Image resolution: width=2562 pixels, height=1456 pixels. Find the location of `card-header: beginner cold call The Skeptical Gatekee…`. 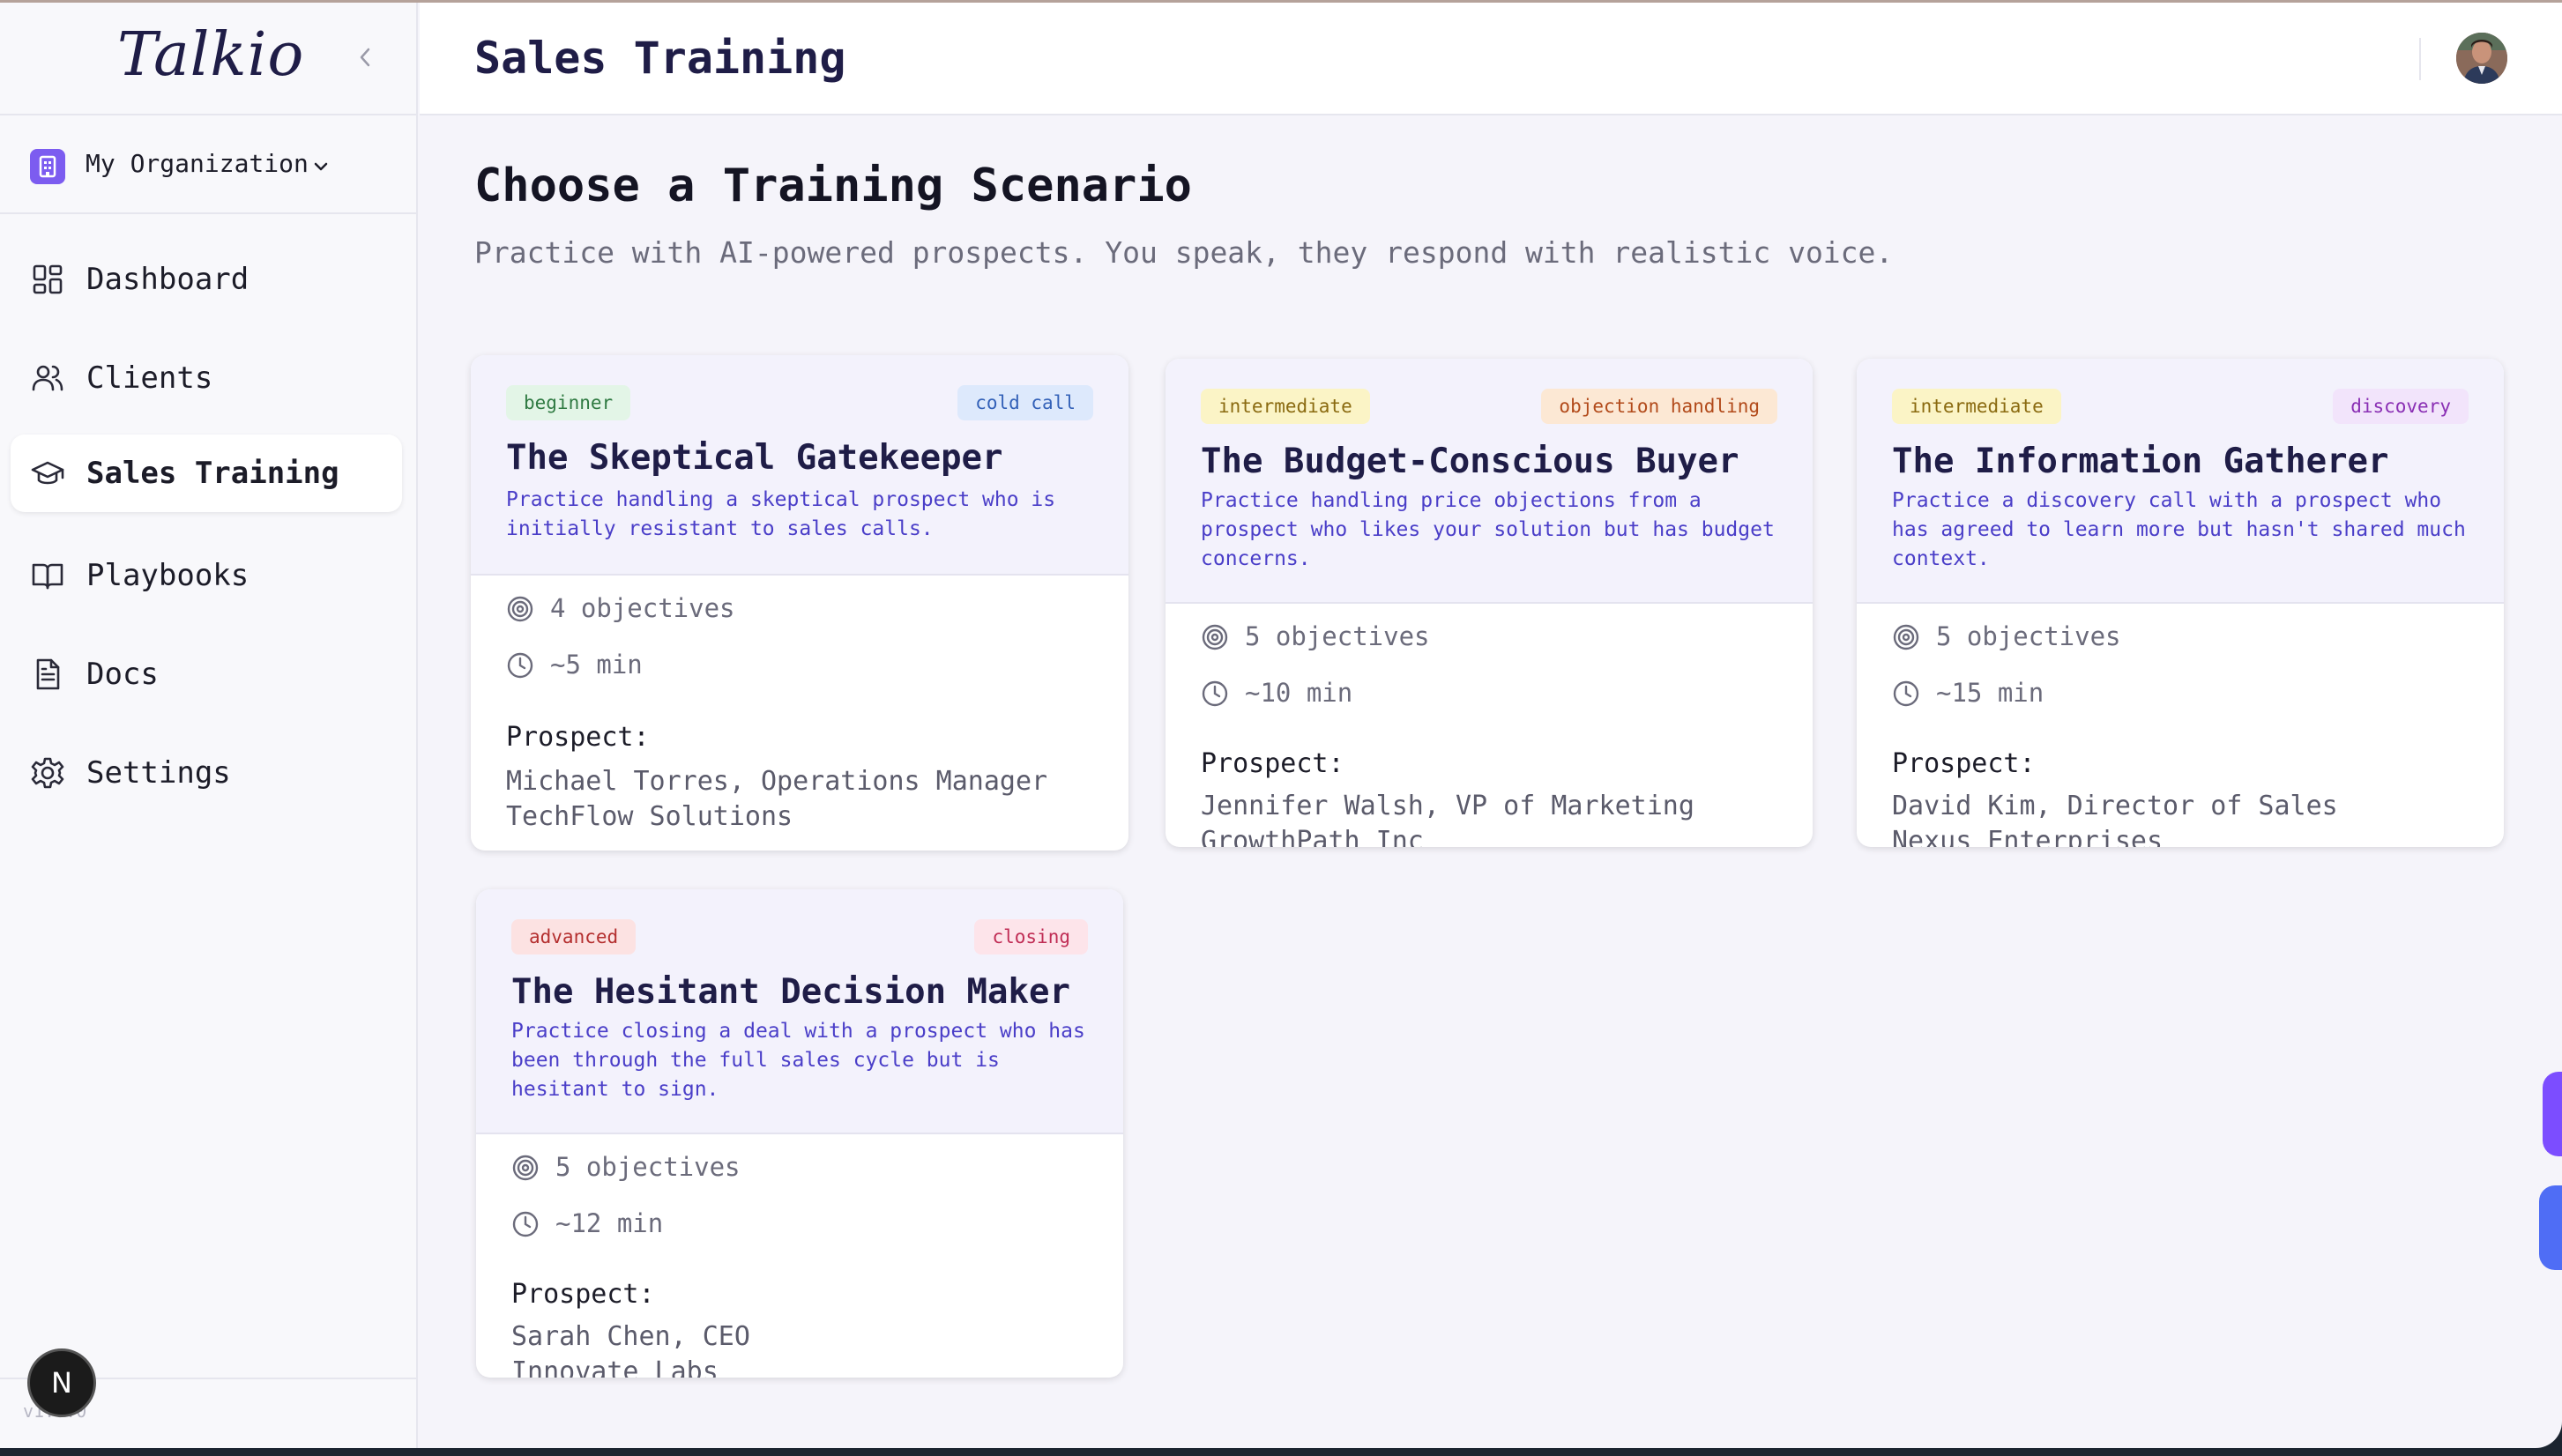

card-header: beginner cold call The Skeptical Gatekee… is located at coordinates (799, 465).